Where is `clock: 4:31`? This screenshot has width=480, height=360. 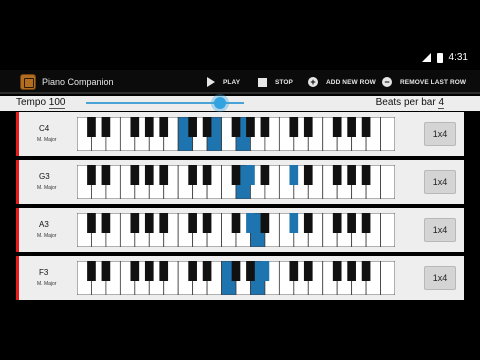
clock: 4:31 is located at coordinates (458, 57).